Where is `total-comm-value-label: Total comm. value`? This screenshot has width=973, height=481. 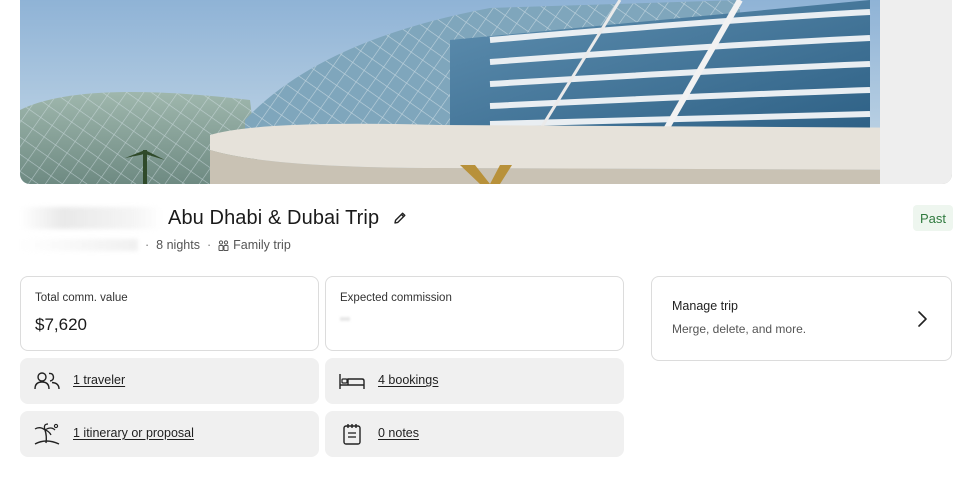
total-comm-value-label: Total comm. value is located at coordinates (81, 298).